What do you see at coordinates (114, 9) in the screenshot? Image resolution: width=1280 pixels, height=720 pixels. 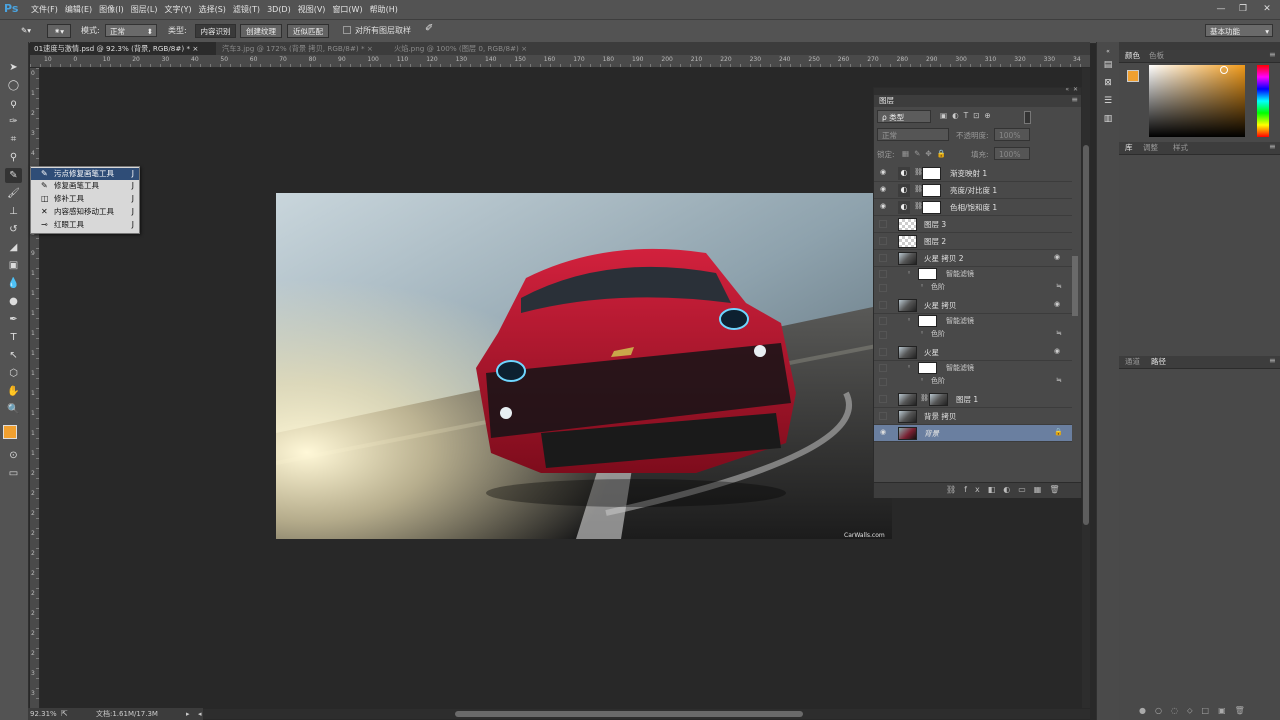 I see `menu-image: 图像(I)` at bounding box center [114, 9].